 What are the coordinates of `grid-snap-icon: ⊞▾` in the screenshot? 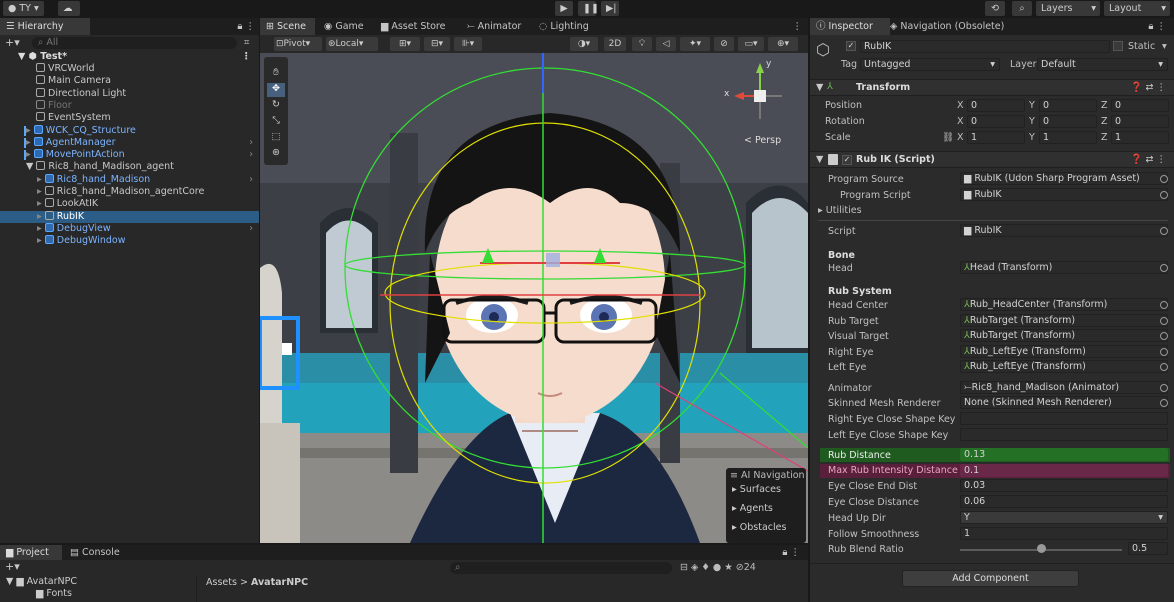 It's located at (405, 44).